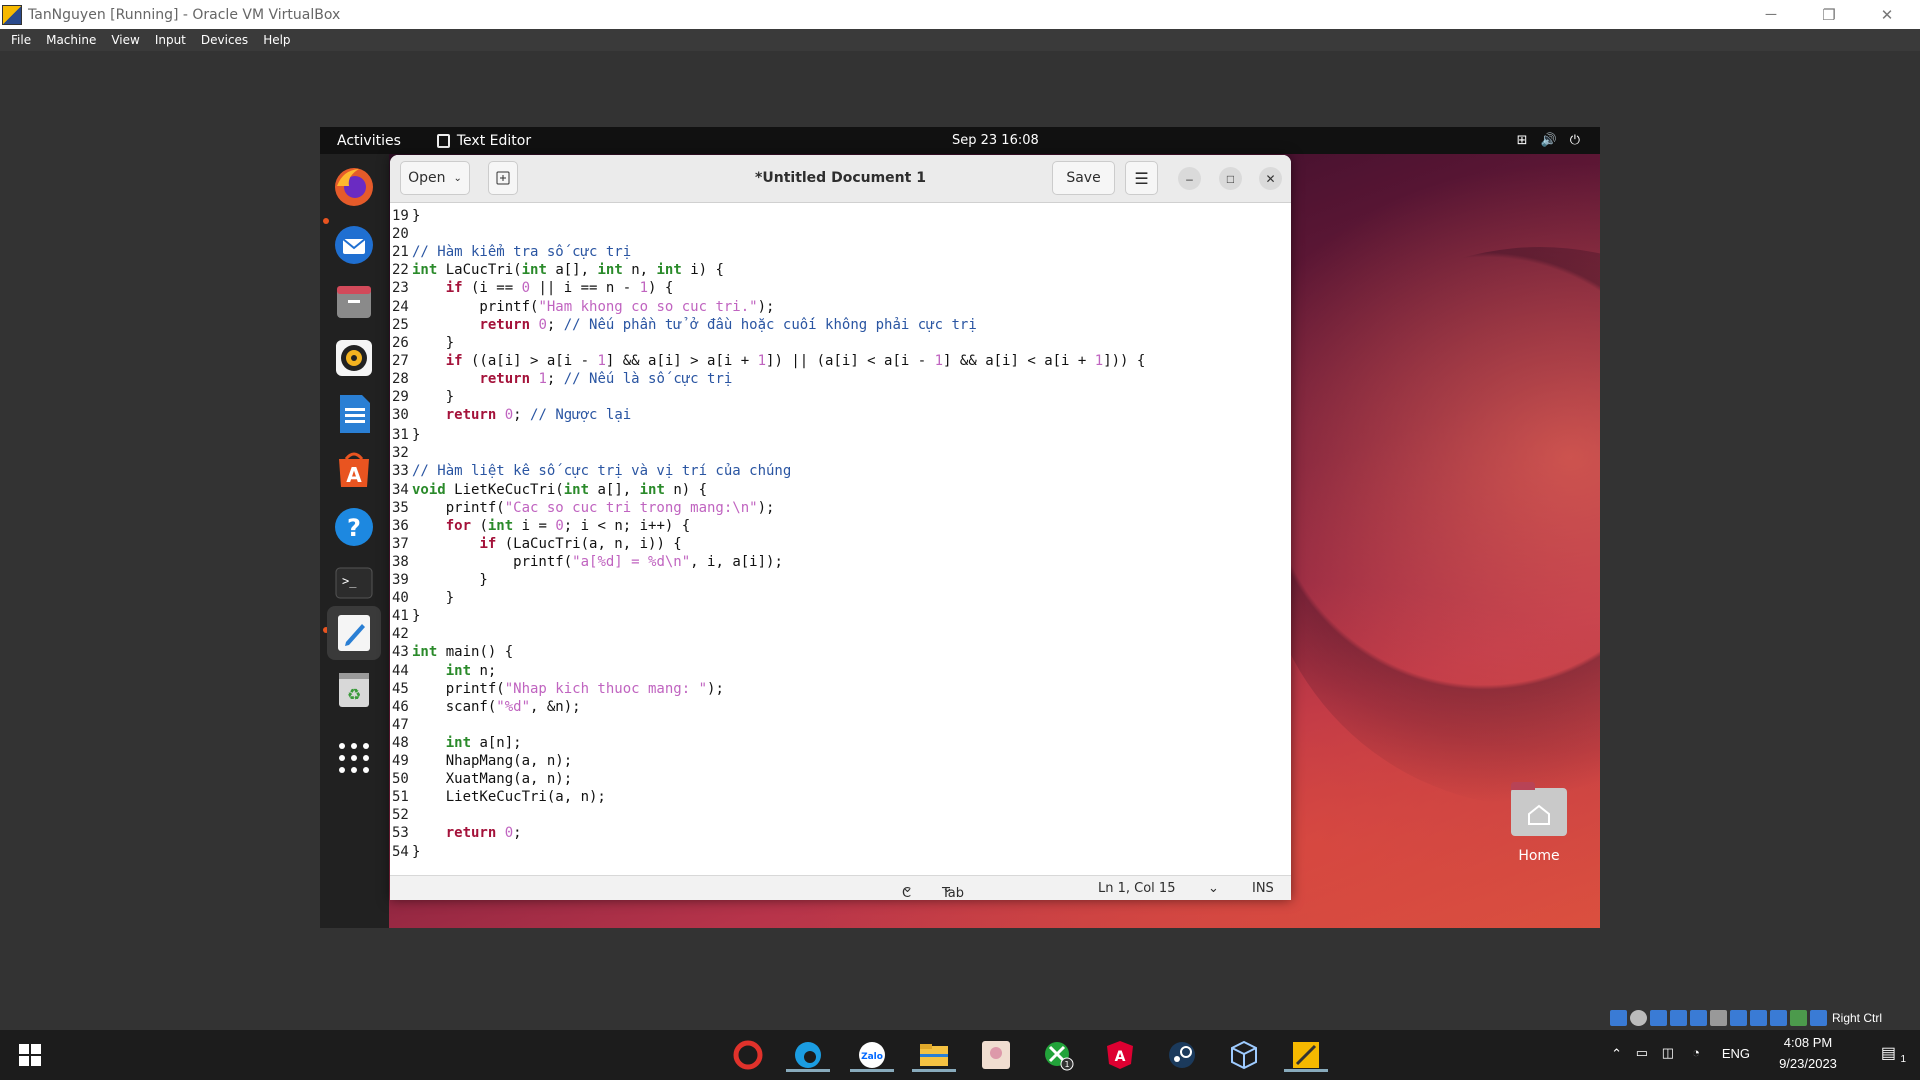  What do you see at coordinates (467, 833) in the screenshot?
I see `code-line: return 0;` at bounding box center [467, 833].